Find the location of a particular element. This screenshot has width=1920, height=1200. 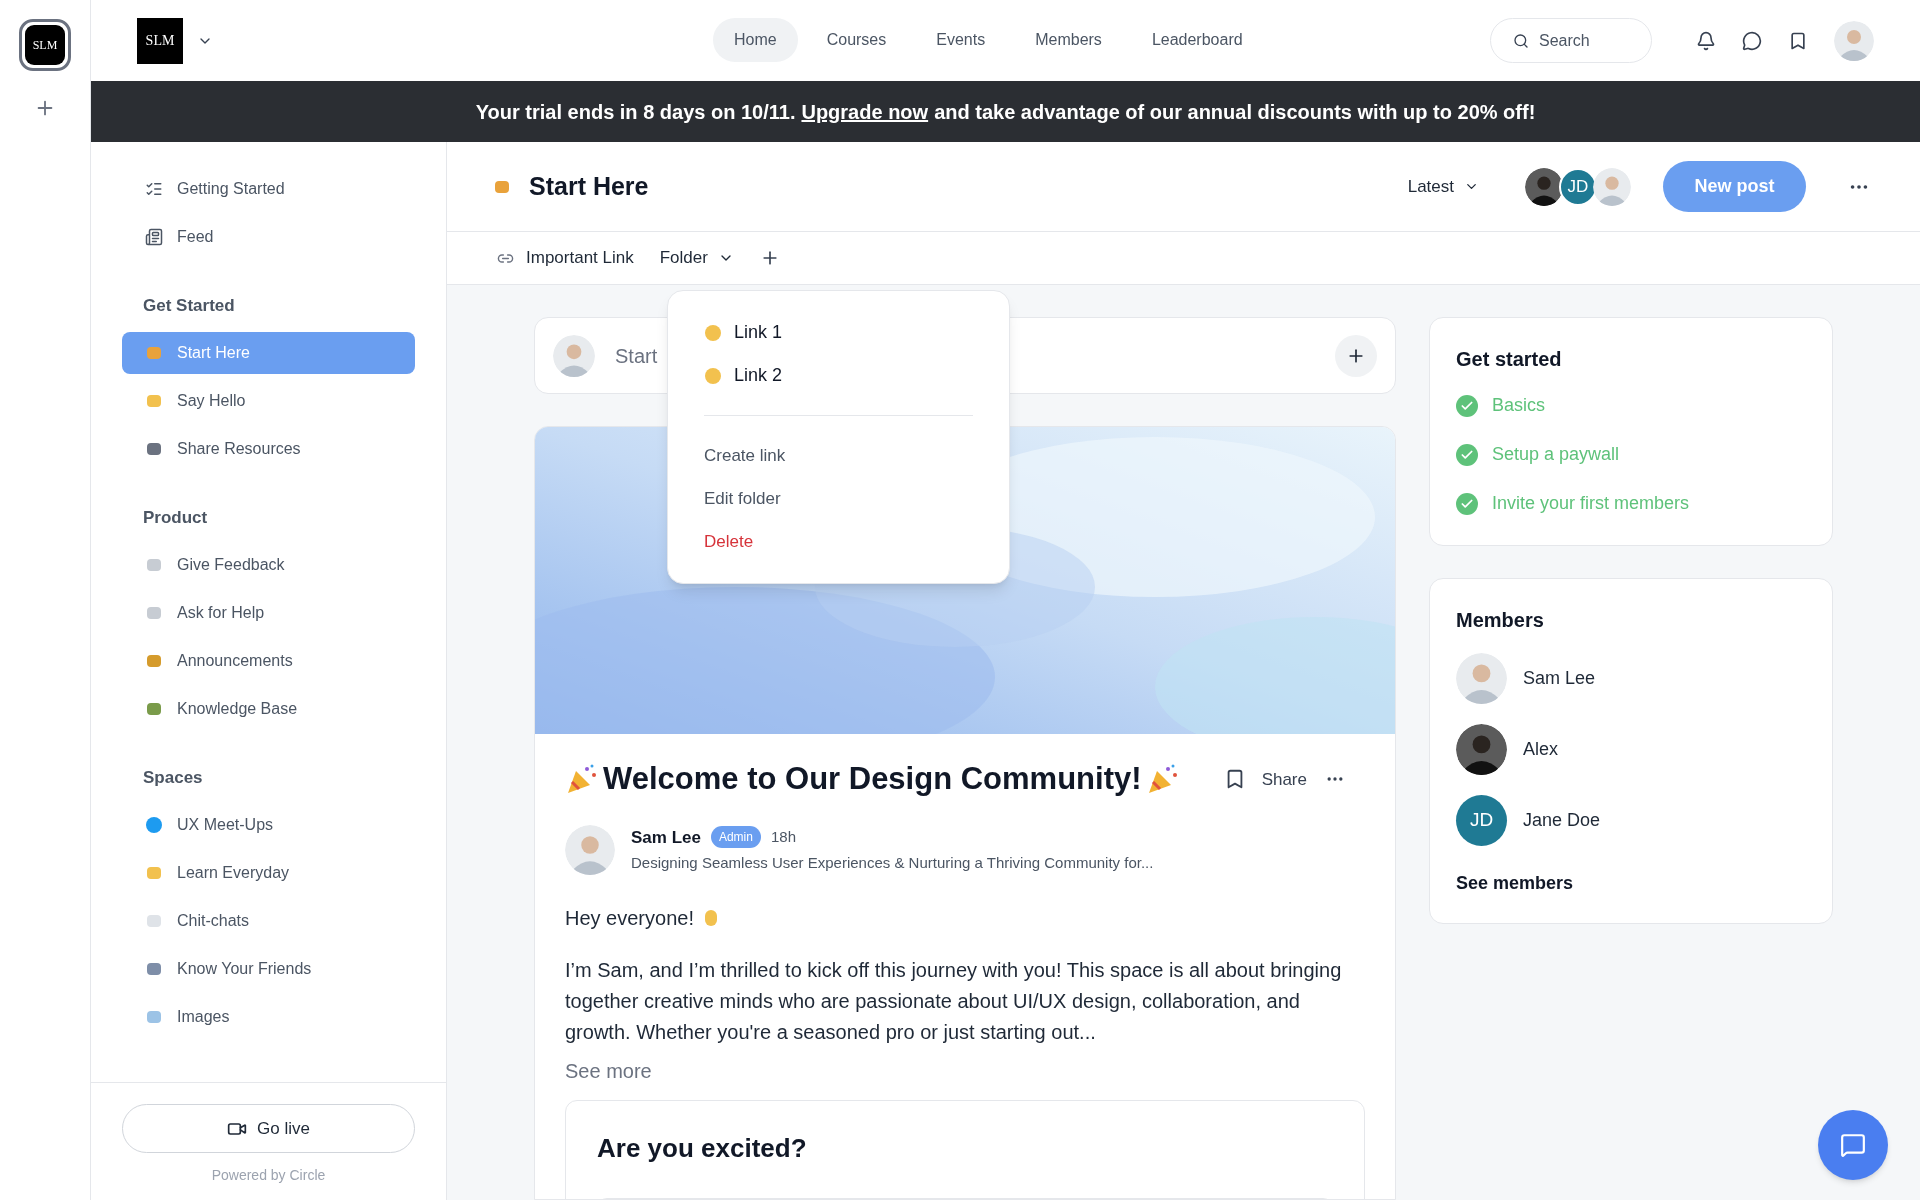

post-title: Welcome to Our Design Community! is located at coordinates (872, 779).